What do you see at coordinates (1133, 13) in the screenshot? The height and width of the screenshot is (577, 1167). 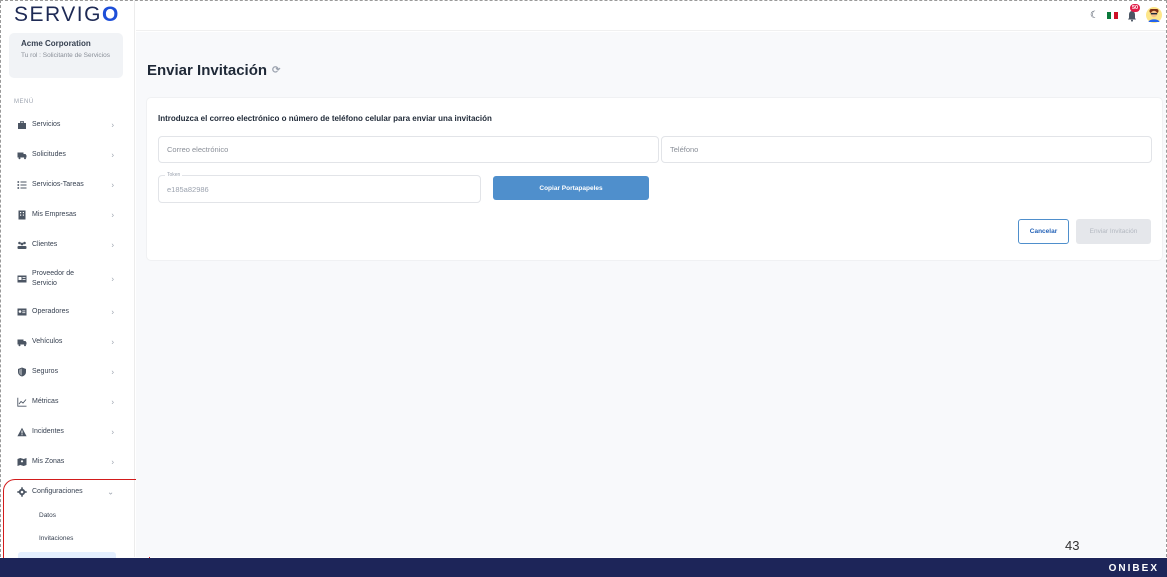 I see `bell-icon: 50` at bounding box center [1133, 13].